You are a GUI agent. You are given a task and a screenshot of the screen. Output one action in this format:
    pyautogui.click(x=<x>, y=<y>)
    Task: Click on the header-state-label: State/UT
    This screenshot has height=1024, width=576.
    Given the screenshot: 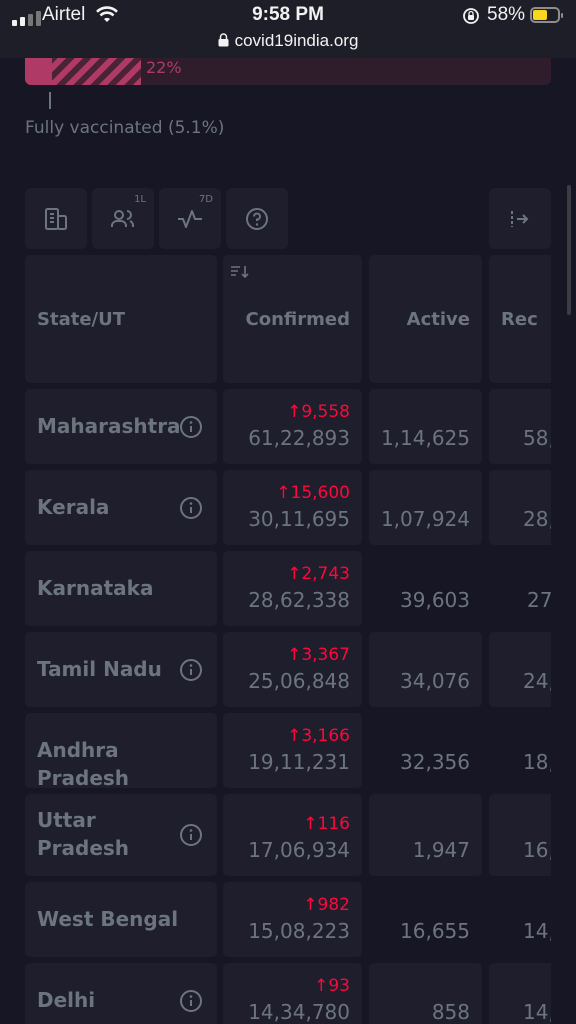 What is the action you would take?
    pyautogui.click(x=81, y=319)
    